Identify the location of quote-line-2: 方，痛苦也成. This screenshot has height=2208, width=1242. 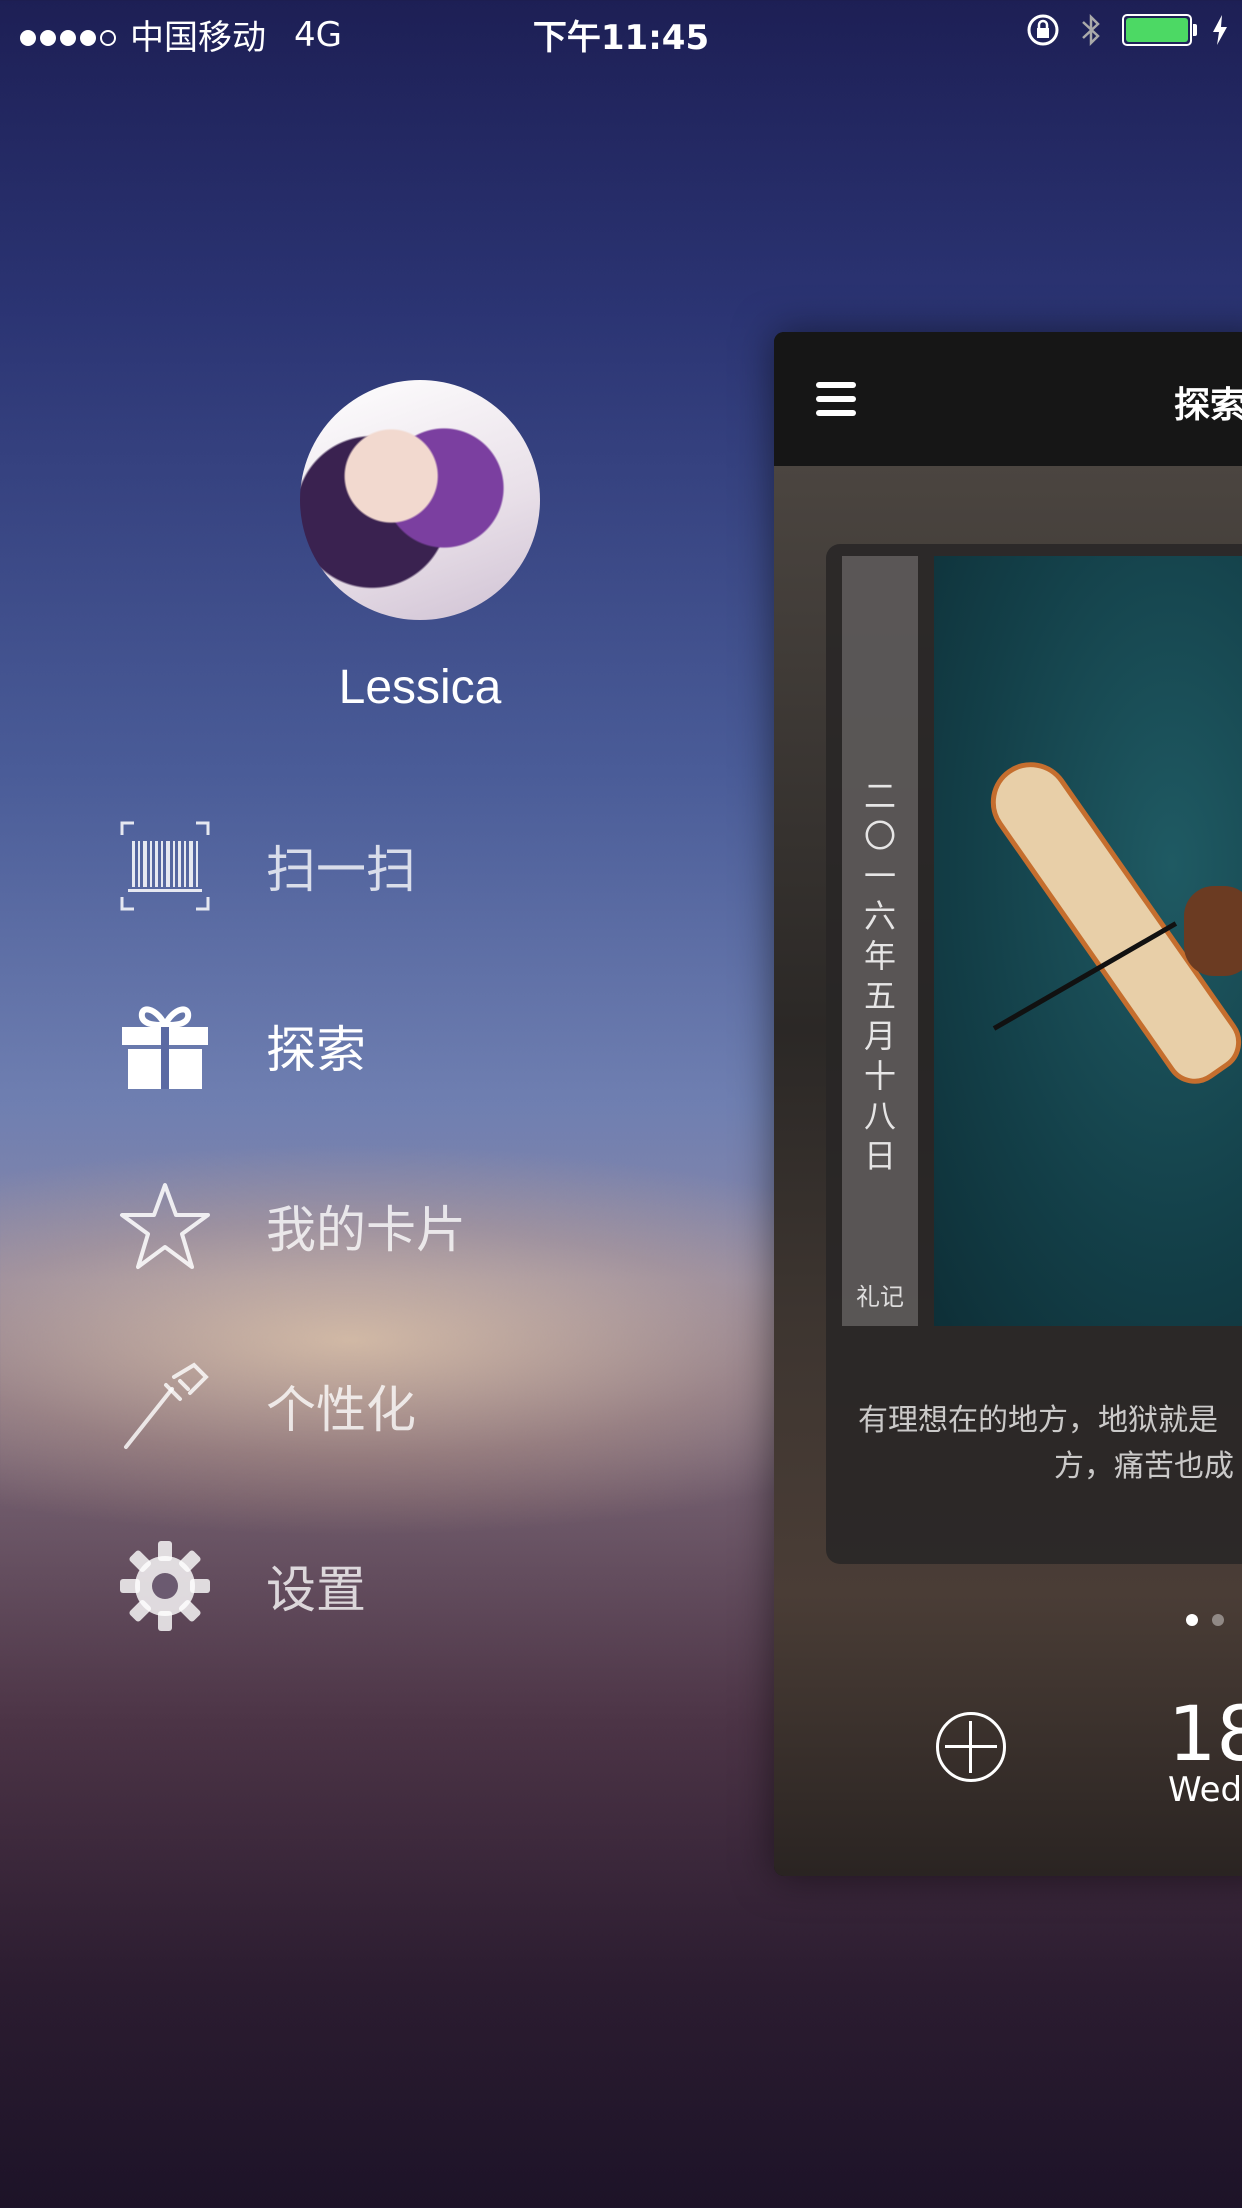
(1144, 1466).